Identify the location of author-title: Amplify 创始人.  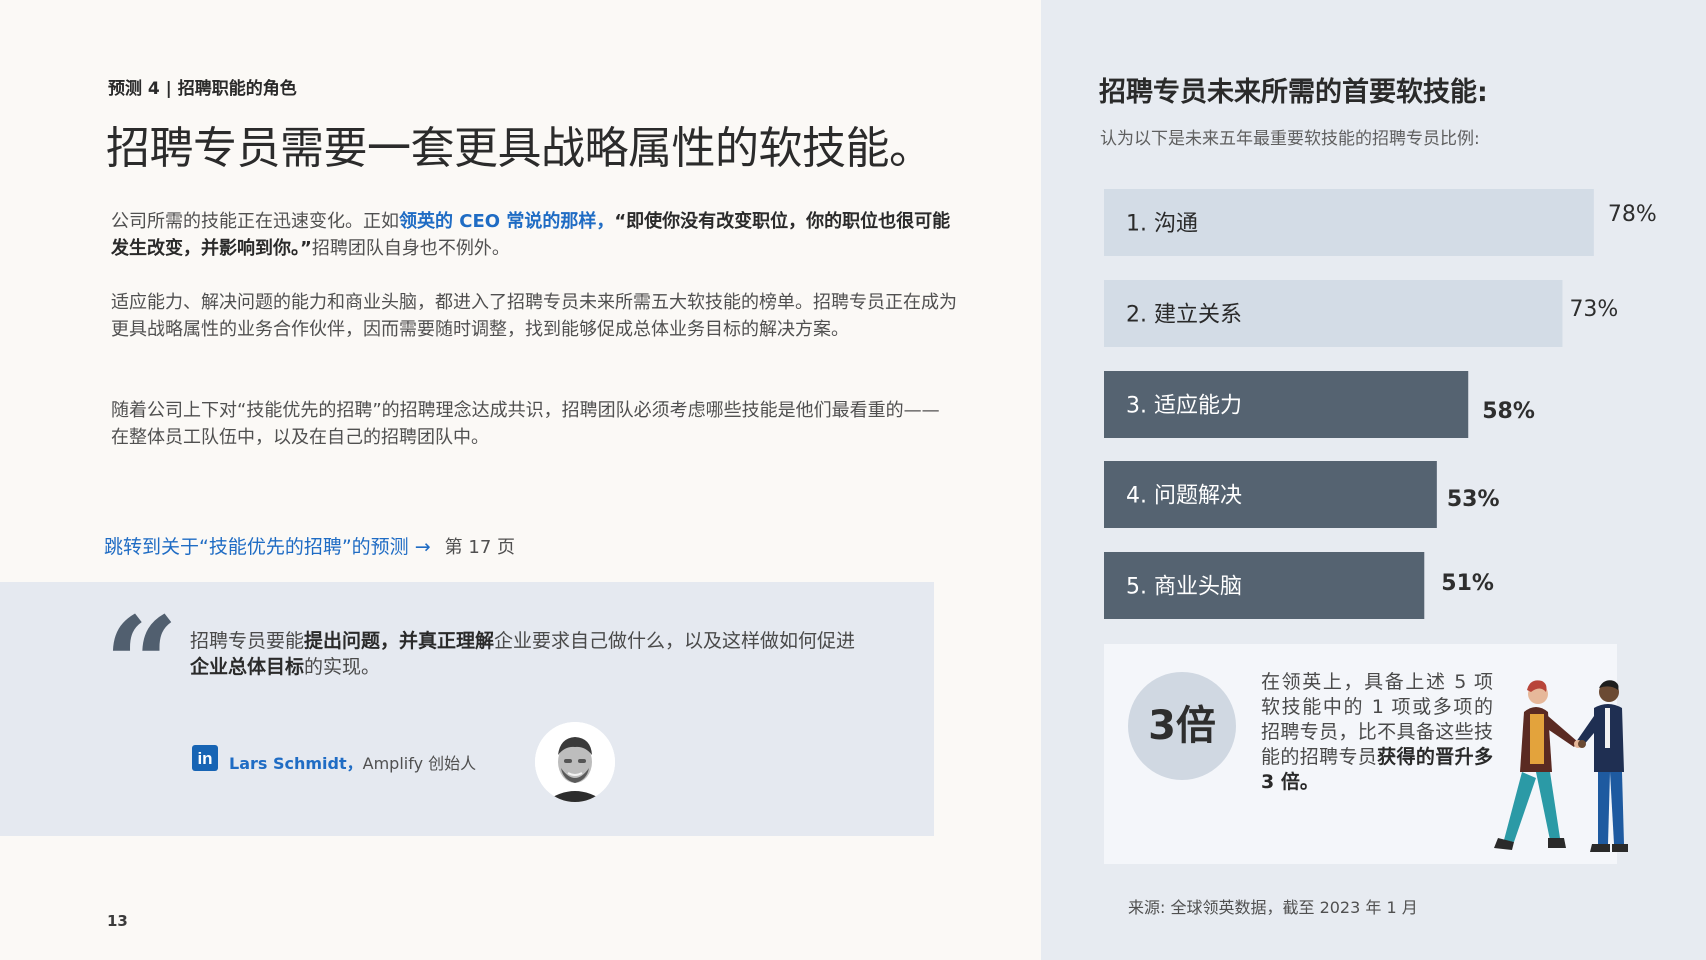
(419, 763).